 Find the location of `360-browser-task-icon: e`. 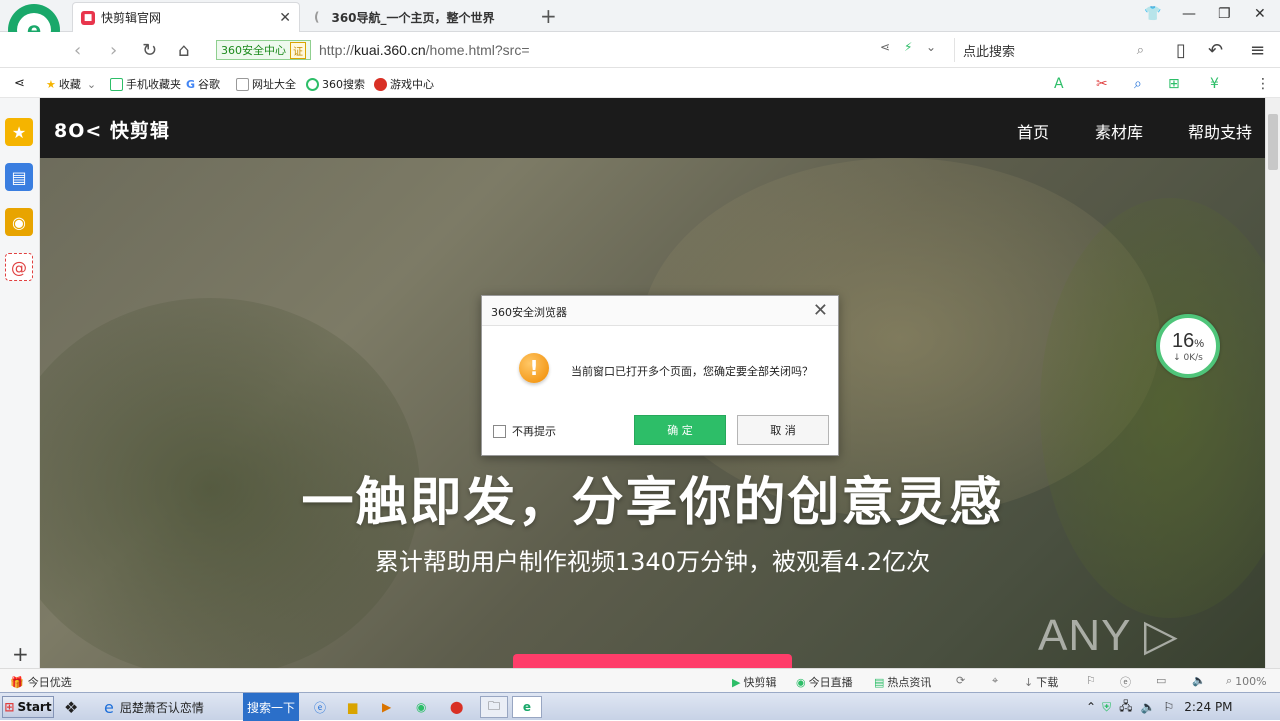

360-browser-task-icon: e is located at coordinates (527, 707).